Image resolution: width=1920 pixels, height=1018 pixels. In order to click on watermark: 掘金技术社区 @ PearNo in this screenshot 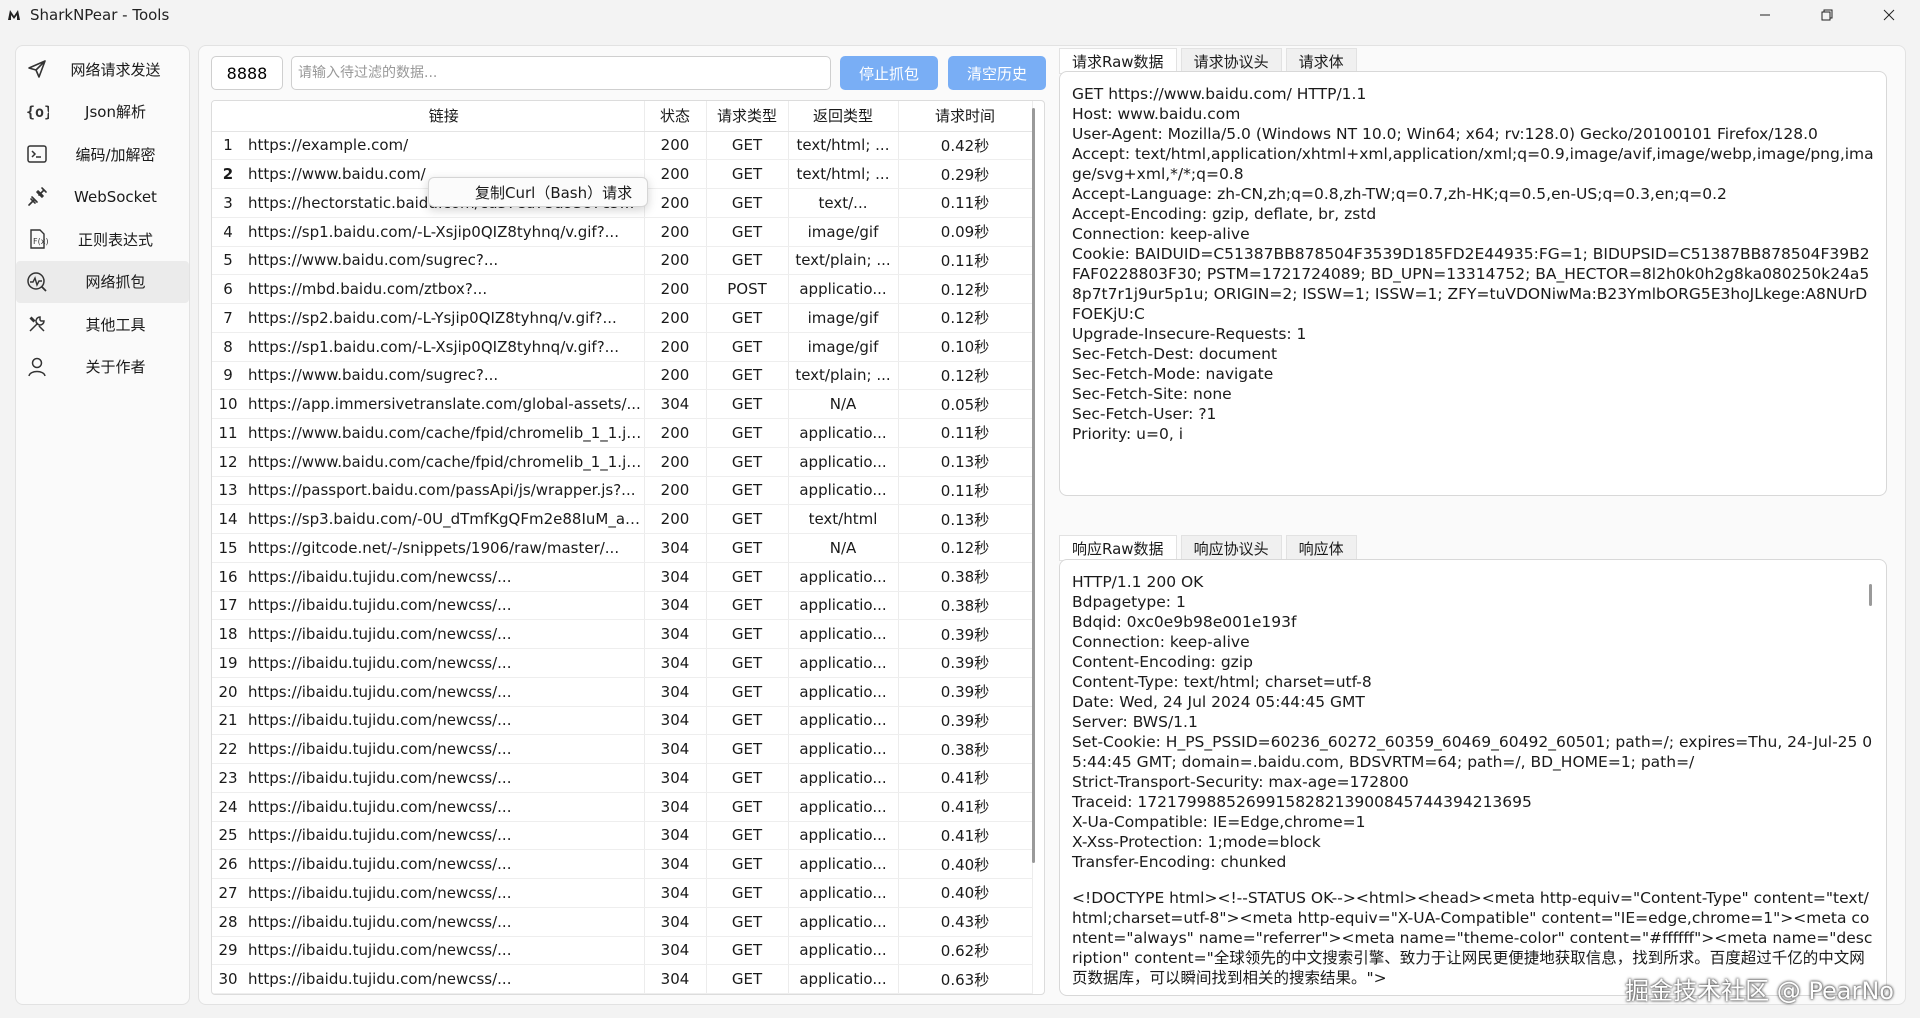, I will do `click(1759, 991)`.